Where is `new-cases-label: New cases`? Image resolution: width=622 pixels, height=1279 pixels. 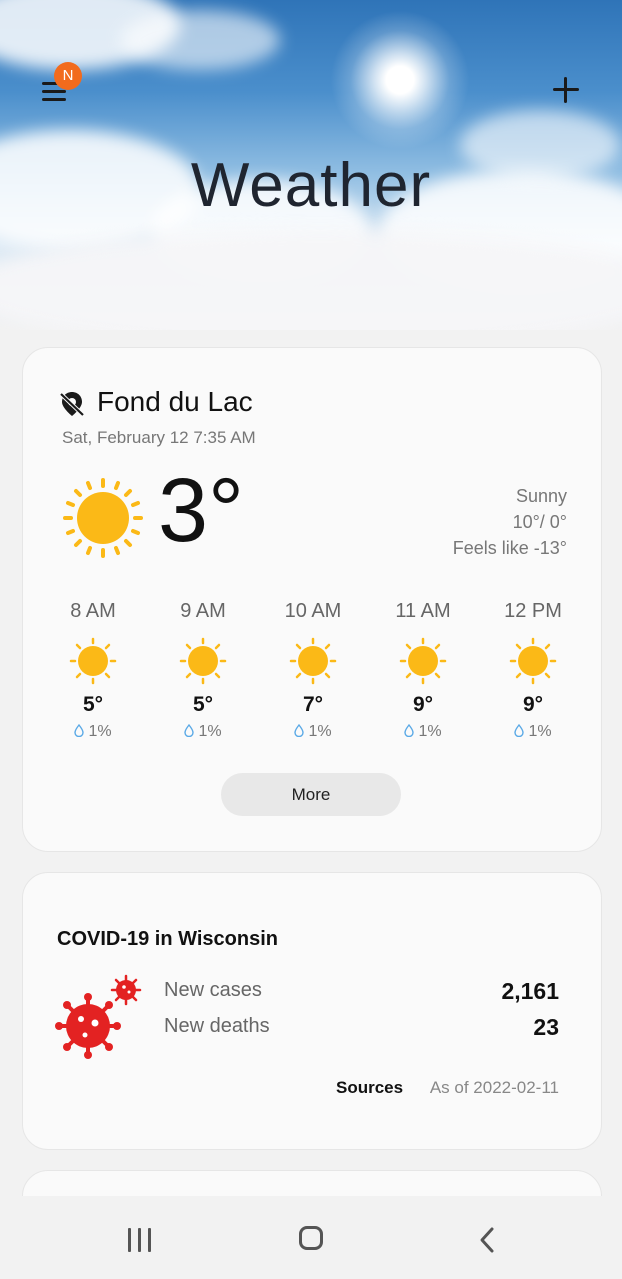 new-cases-label: New cases is located at coordinates (213, 990).